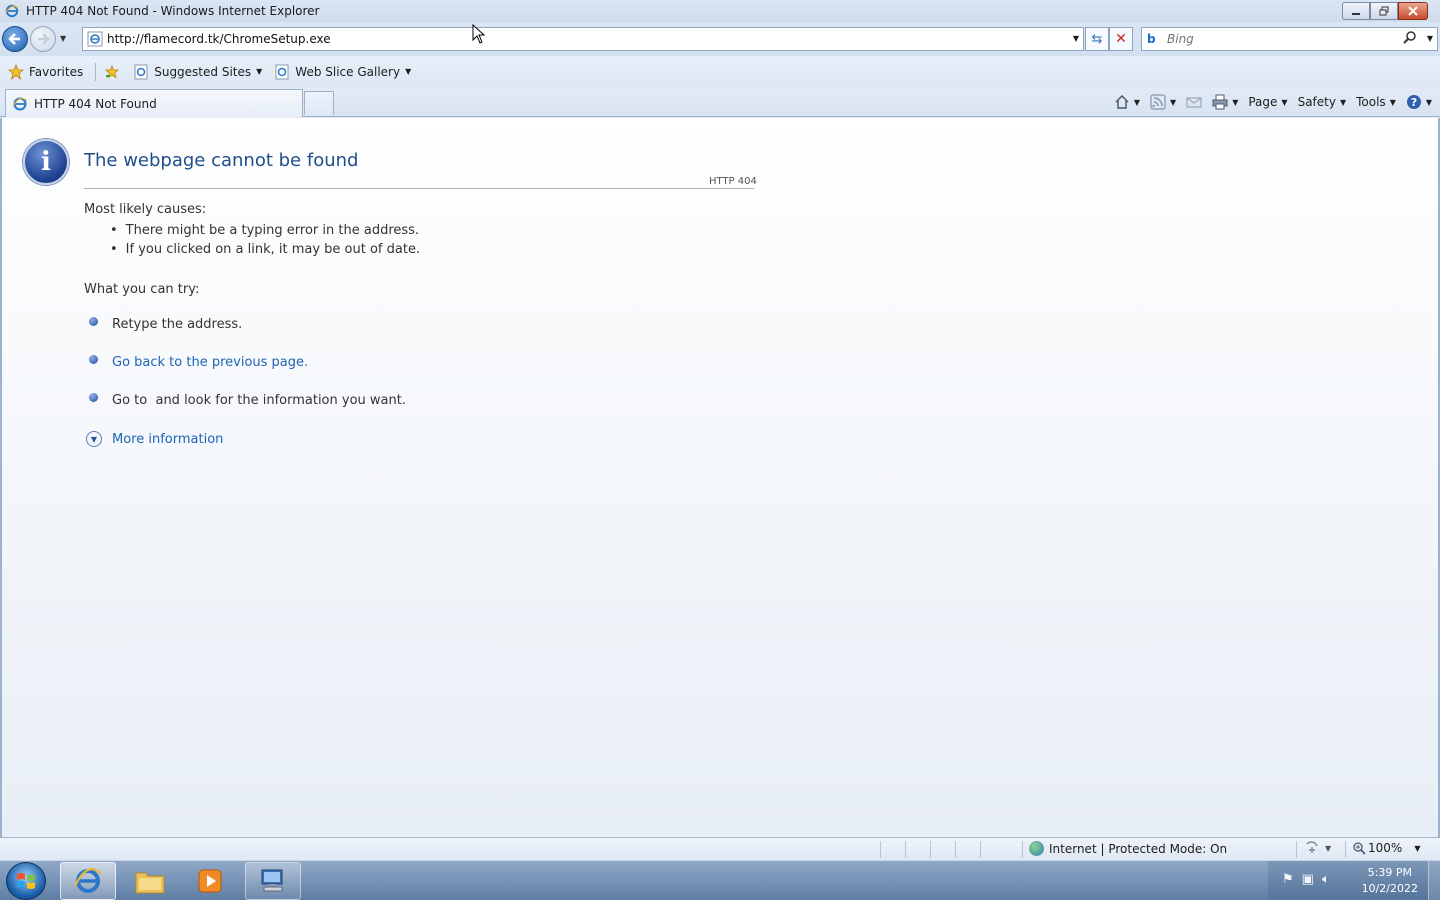 The height and width of the screenshot is (900, 1440). What do you see at coordinates (56, 71) in the screenshot?
I see `favorites-label: Favorites` at bounding box center [56, 71].